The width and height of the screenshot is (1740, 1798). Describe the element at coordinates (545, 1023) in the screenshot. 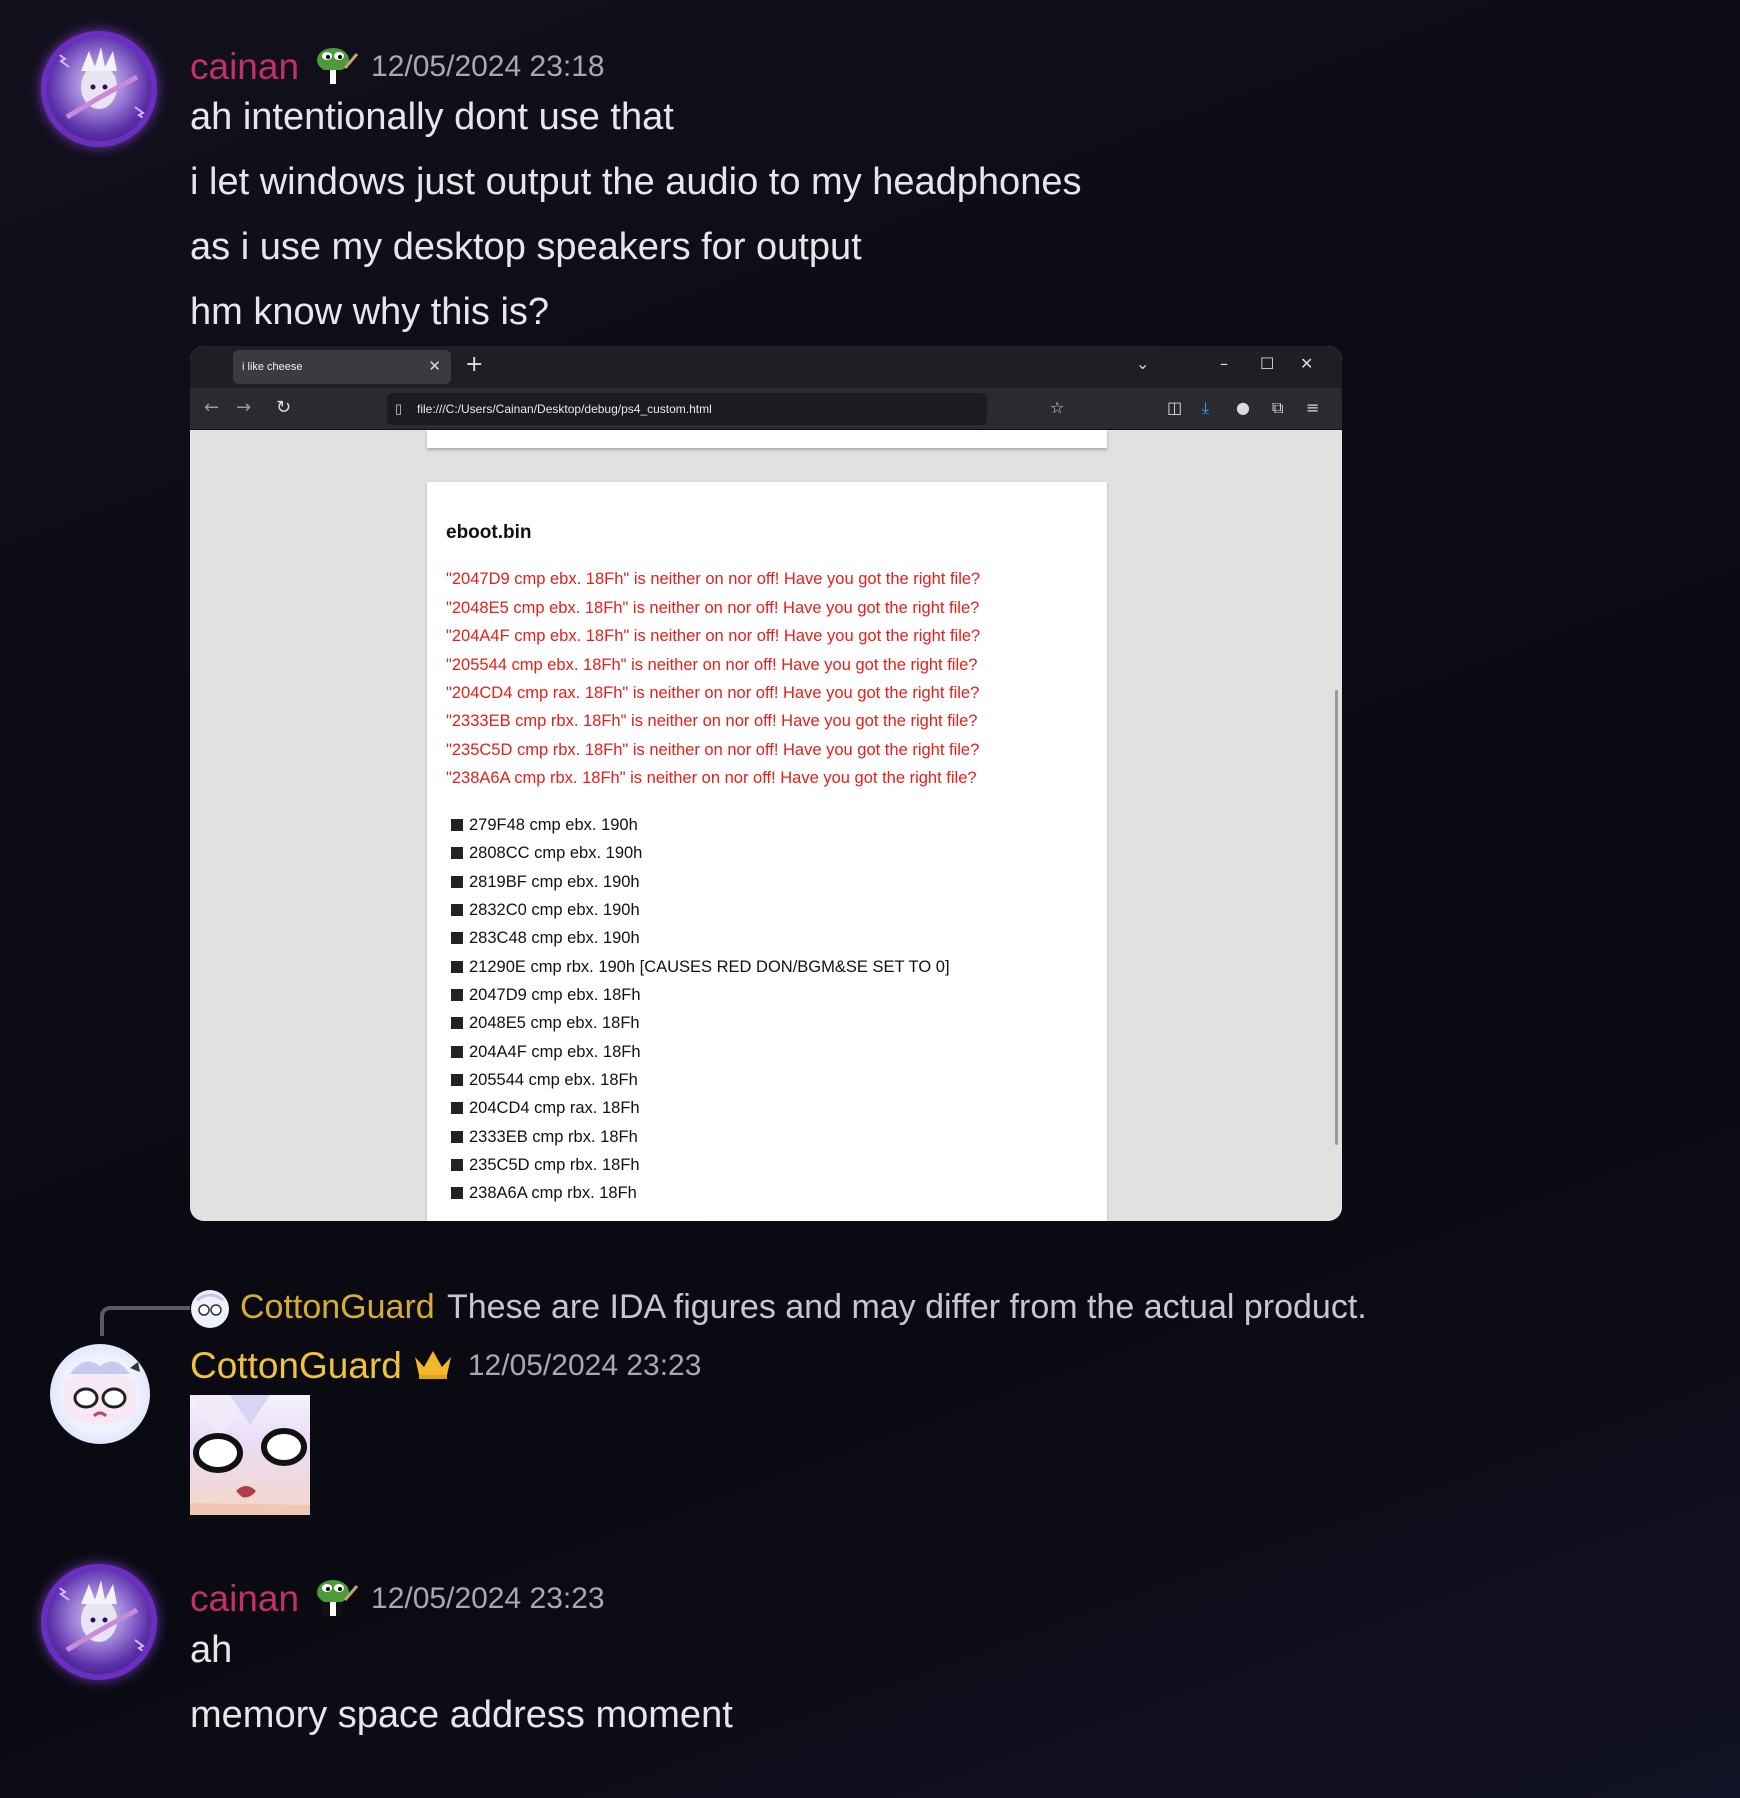

I see `list-item: 2048E5 cmp ebx. 18Fh` at that location.